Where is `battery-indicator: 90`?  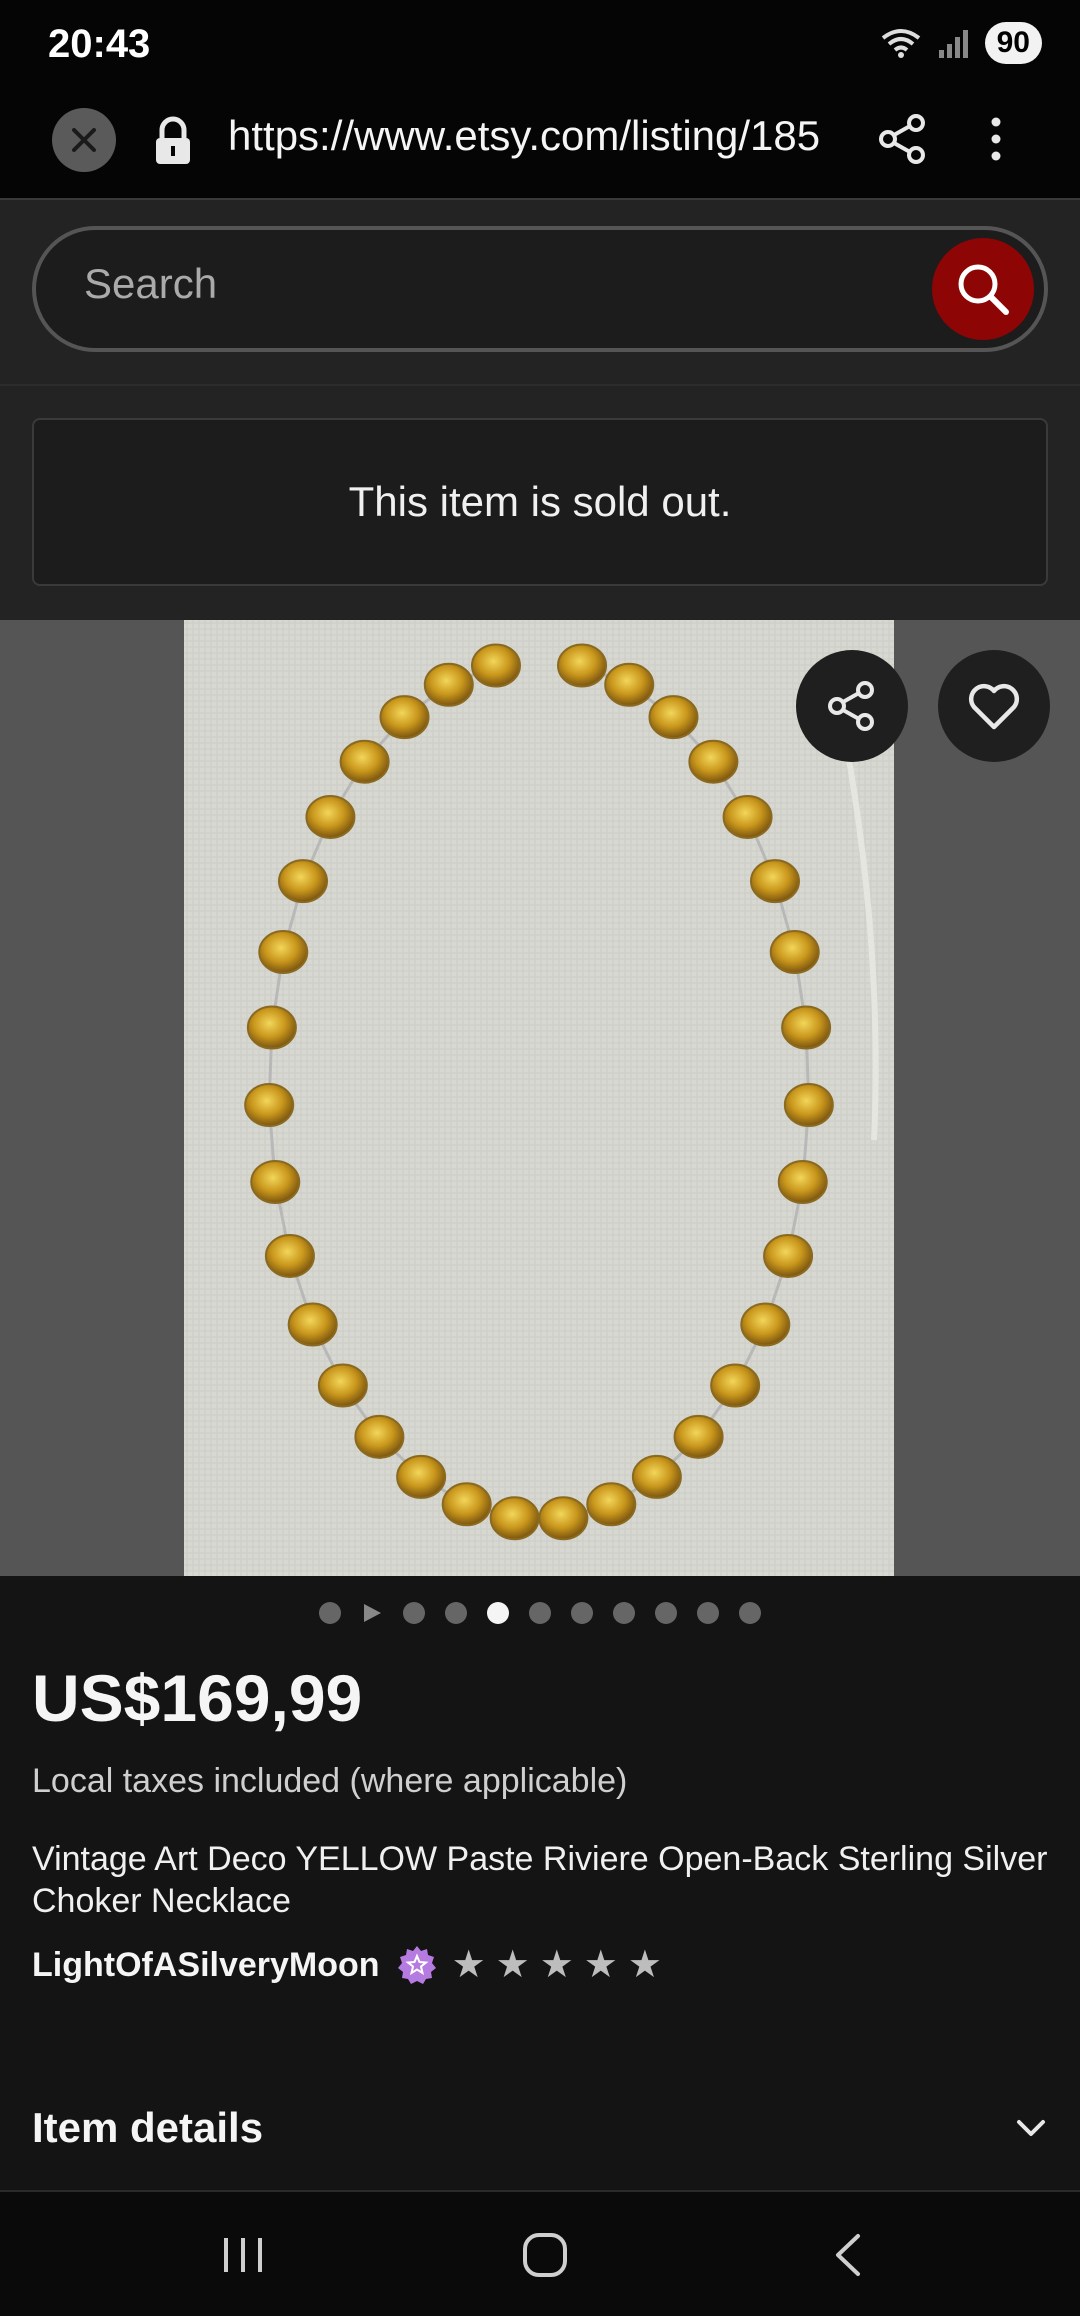
battery-indicator: 90 is located at coordinates (1013, 43).